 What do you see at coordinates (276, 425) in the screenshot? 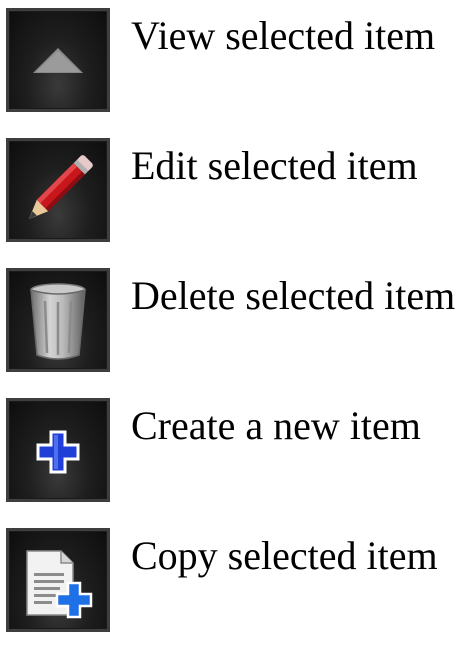
I see `create-label: Create a new item` at bounding box center [276, 425].